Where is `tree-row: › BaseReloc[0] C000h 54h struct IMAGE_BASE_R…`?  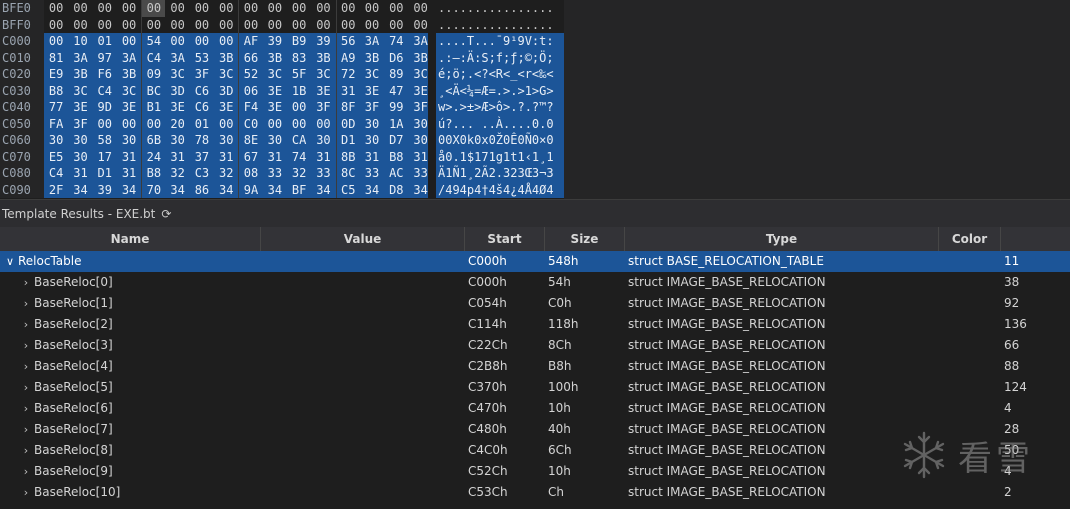 tree-row: › BaseReloc[0] C000h 54h struct IMAGE_BASE_R… is located at coordinates (535, 282).